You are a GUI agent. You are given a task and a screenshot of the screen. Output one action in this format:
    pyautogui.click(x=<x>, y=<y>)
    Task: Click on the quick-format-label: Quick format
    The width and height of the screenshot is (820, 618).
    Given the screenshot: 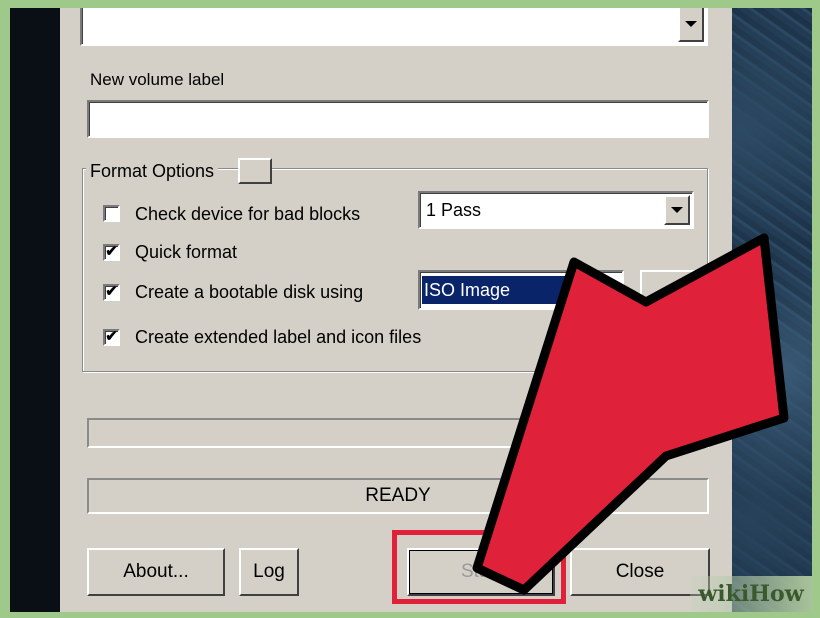 What is the action you would take?
    pyautogui.click(x=186, y=252)
    